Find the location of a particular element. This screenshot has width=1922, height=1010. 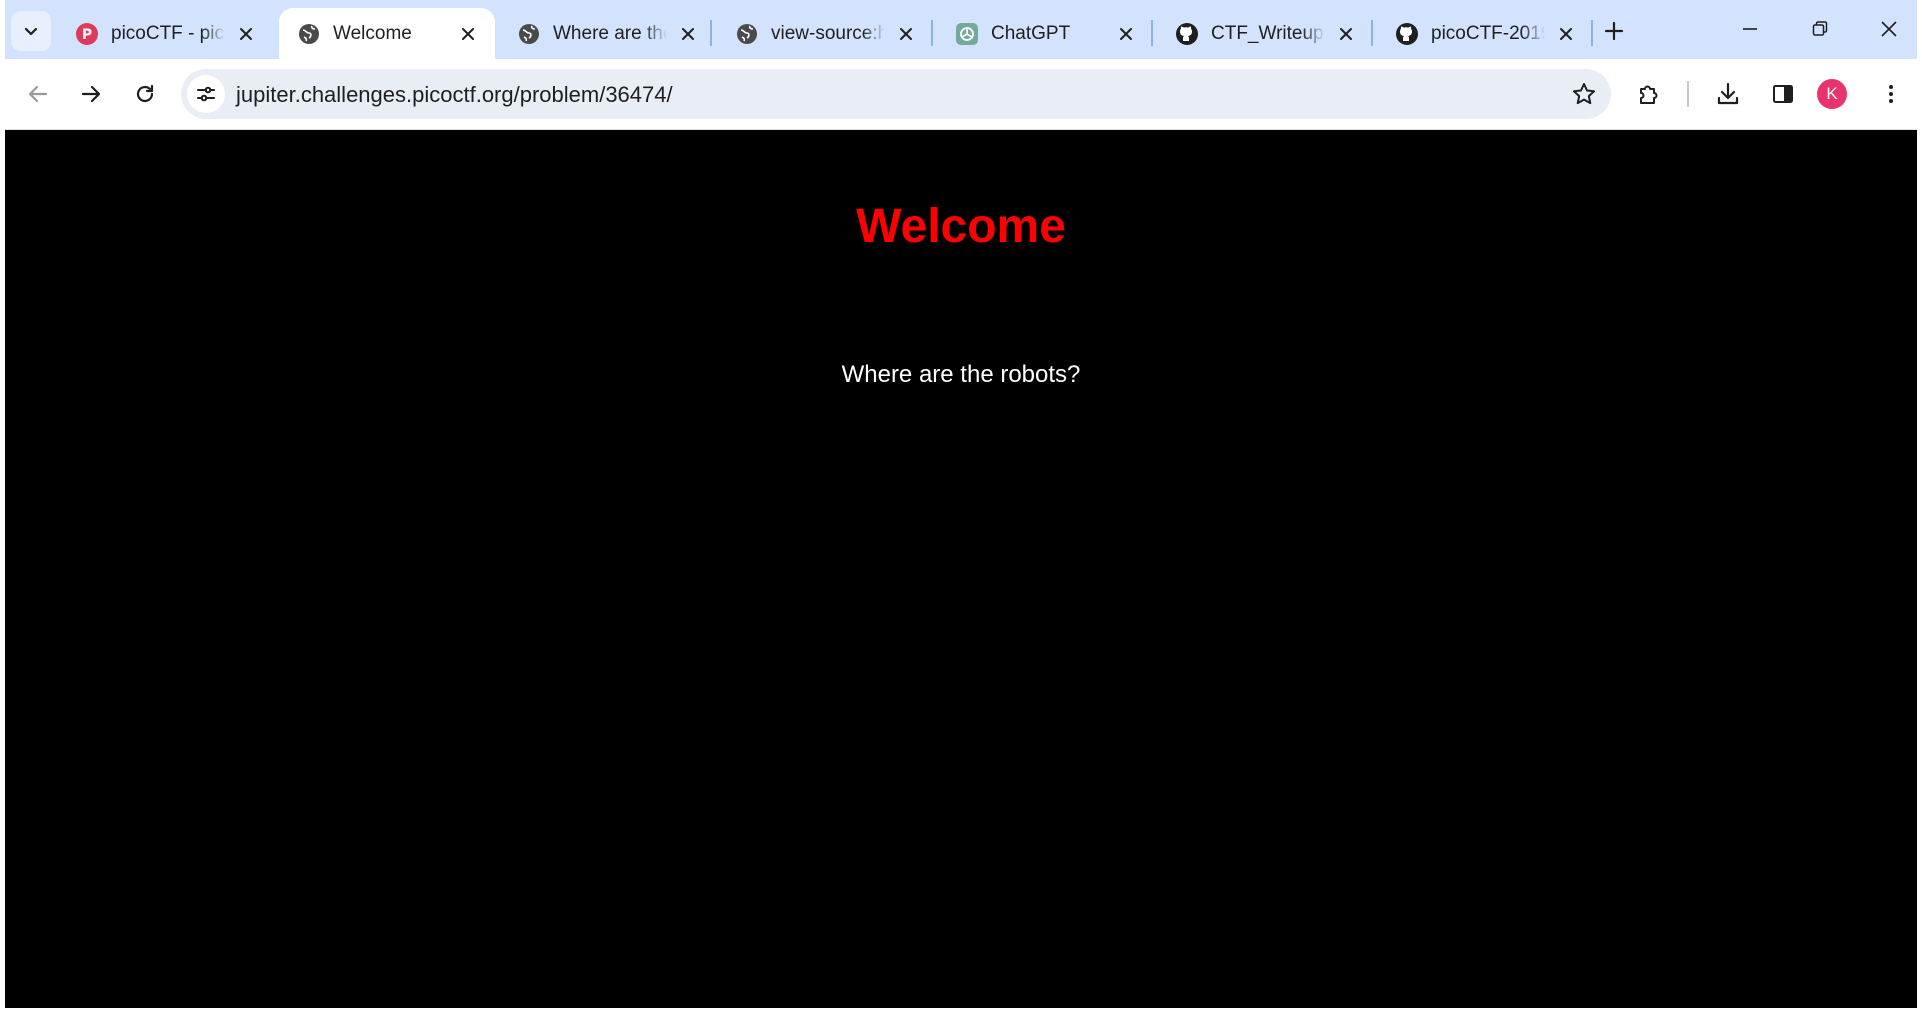

tab-label: ChatGPT is located at coordinates (1031, 33).